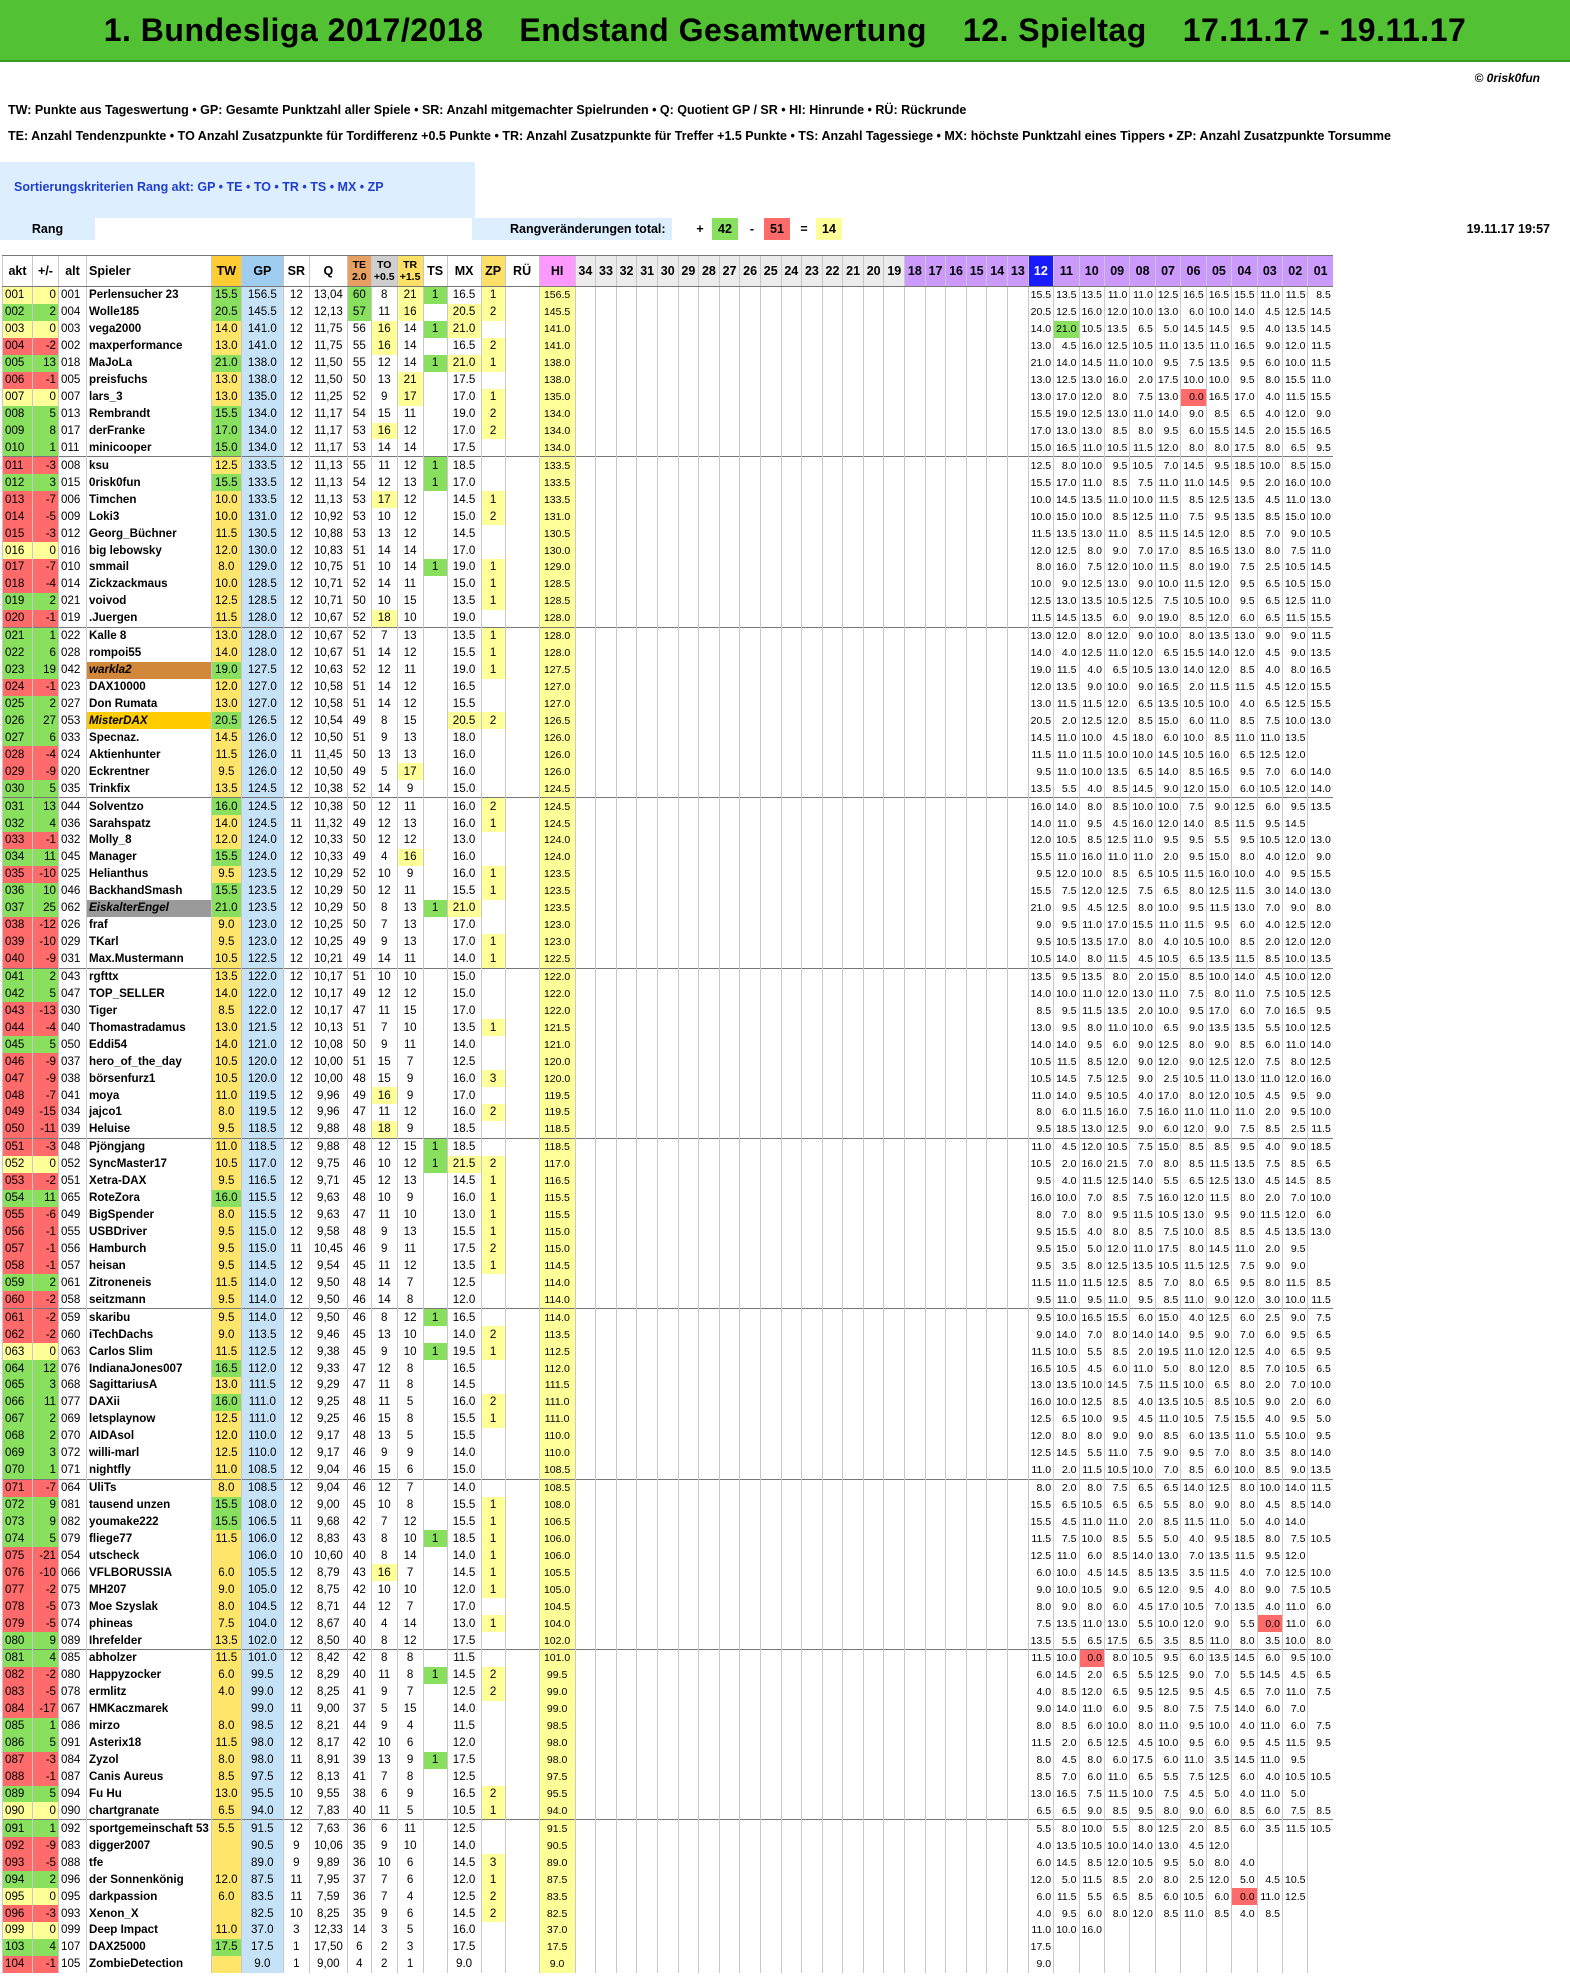  Describe the element at coordinates (262, 1624) in the screenshot. I see `gp-value: 104.0` at that location.